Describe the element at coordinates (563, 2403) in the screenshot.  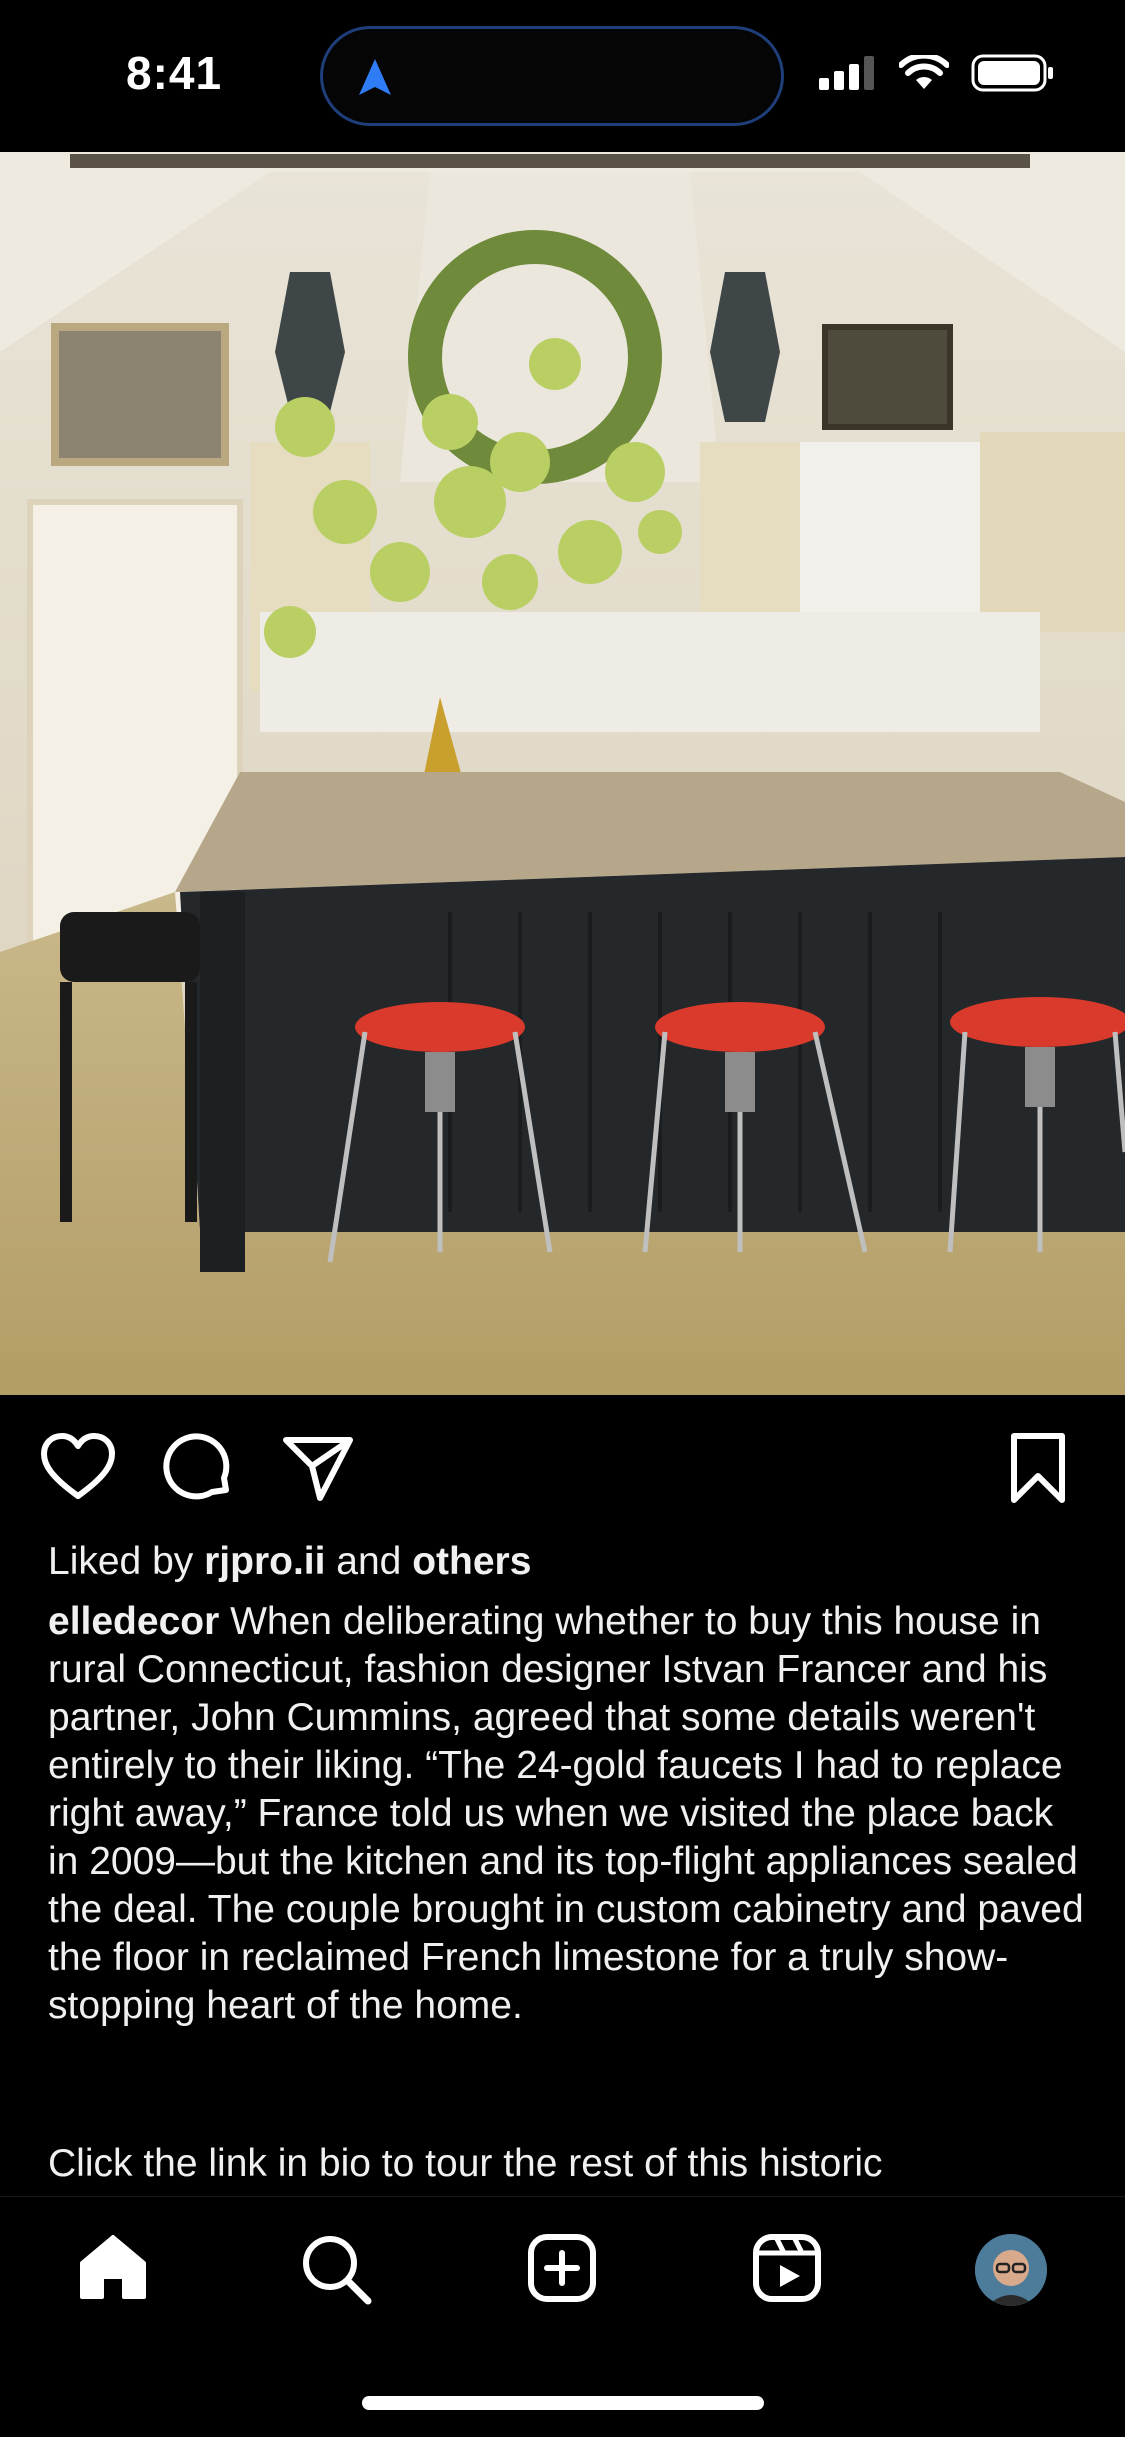
I see `home-indicator` at that location.